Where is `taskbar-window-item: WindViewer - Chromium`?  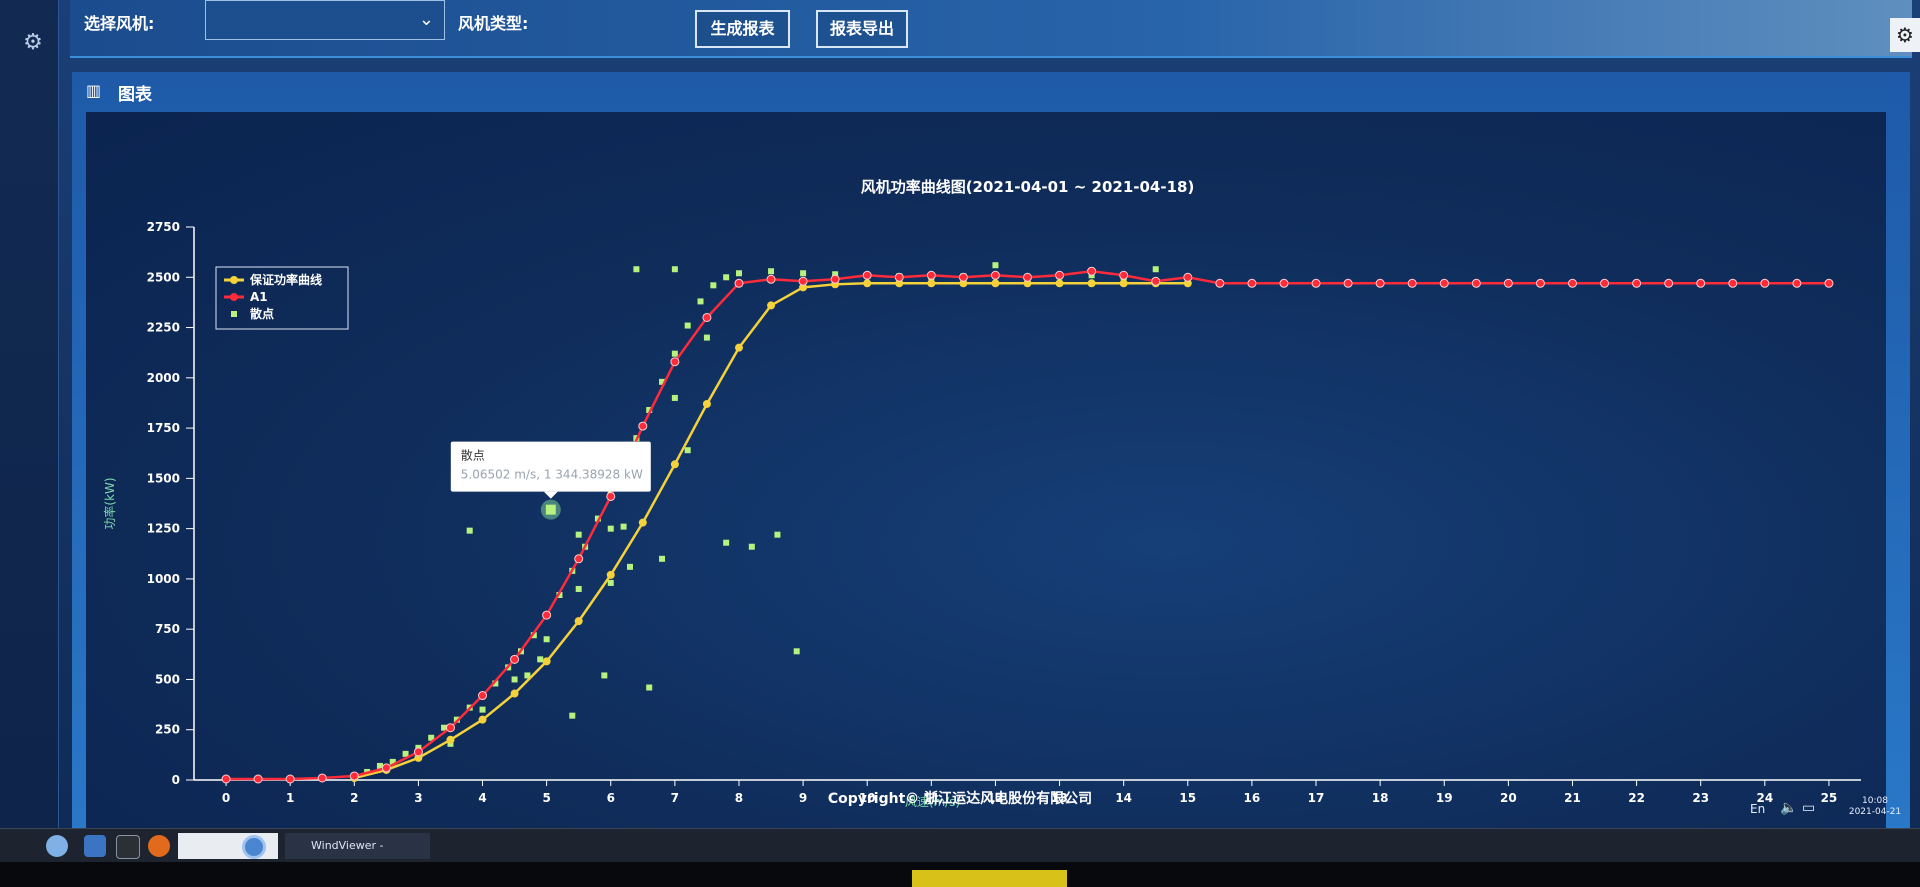 taskbar-window-item: WindViewer - Chromium is located at coordinates (357, 855).